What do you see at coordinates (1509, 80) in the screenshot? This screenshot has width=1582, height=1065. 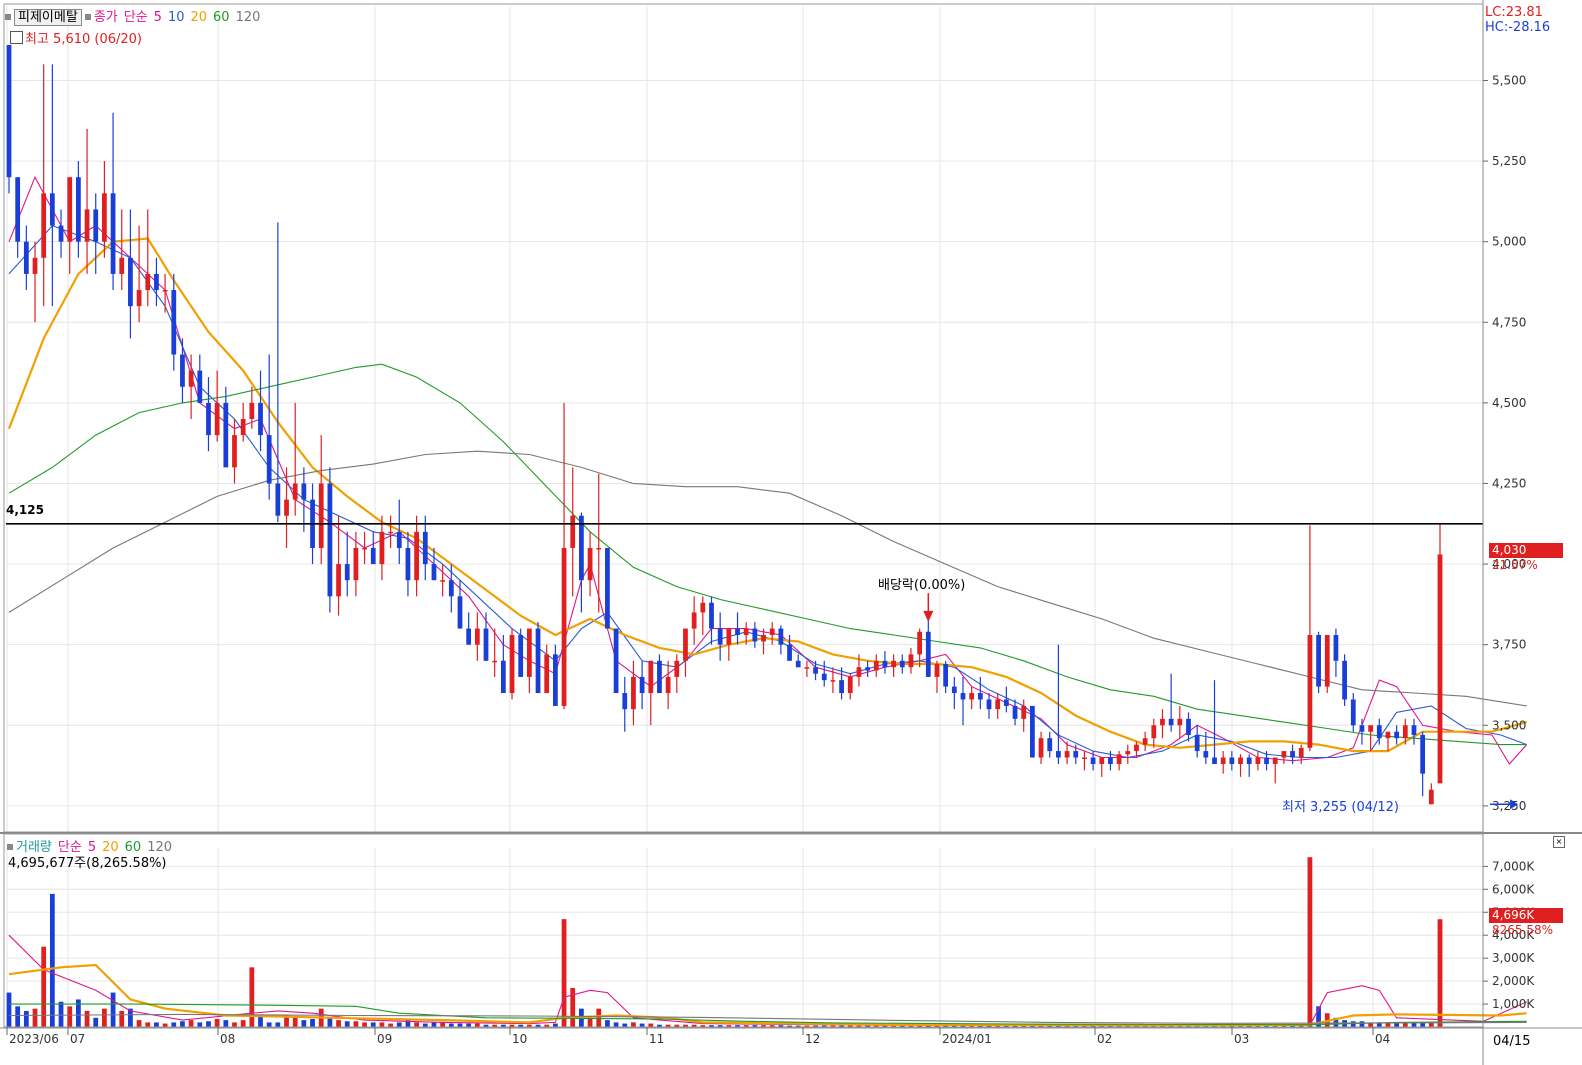 I see `price-y-tick-label: 5,500` at bounding box center [1509, 80].